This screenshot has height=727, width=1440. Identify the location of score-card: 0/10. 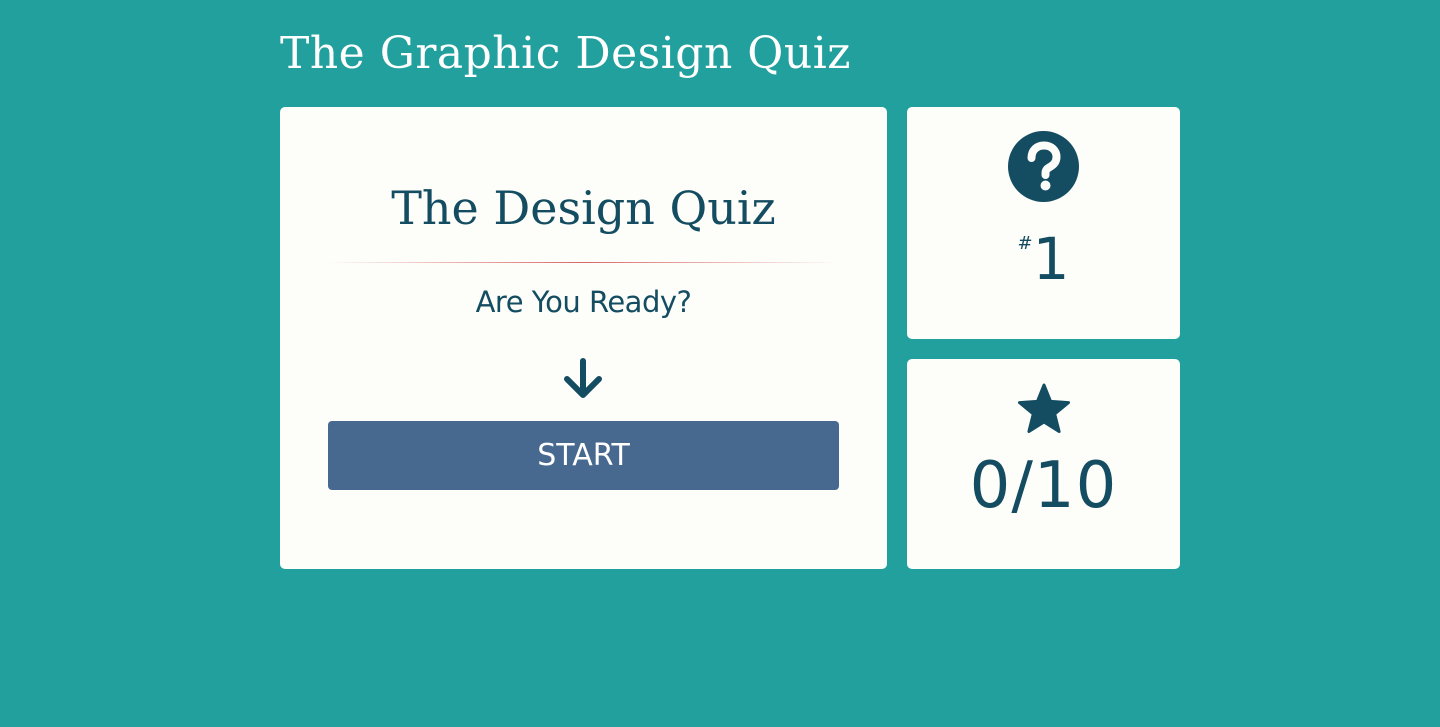
(1043, 464).